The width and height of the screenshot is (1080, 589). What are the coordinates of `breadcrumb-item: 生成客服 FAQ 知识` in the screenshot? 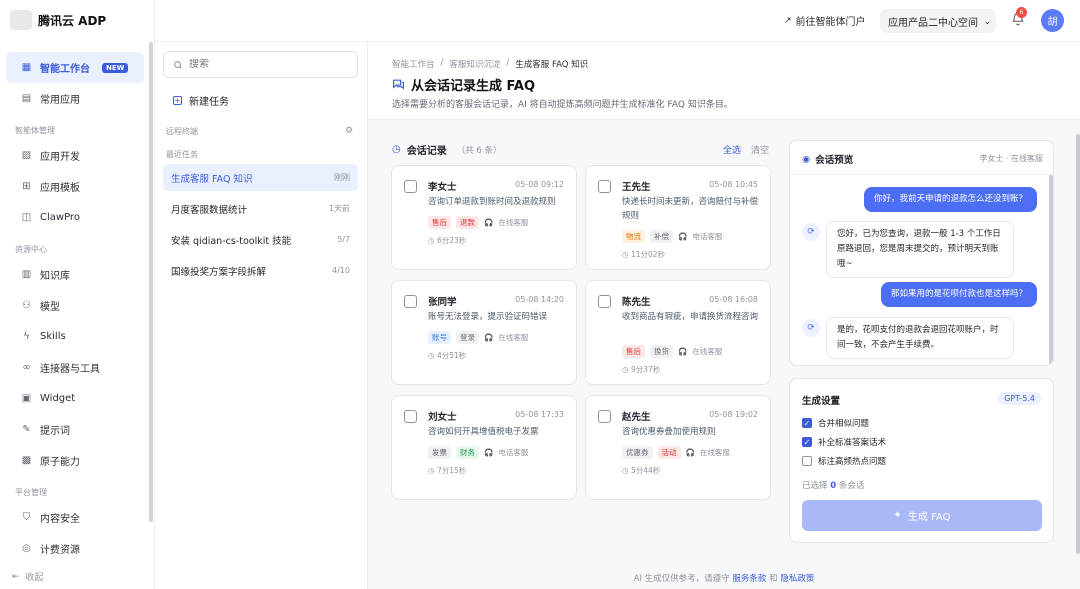 It's located at (552, 65).